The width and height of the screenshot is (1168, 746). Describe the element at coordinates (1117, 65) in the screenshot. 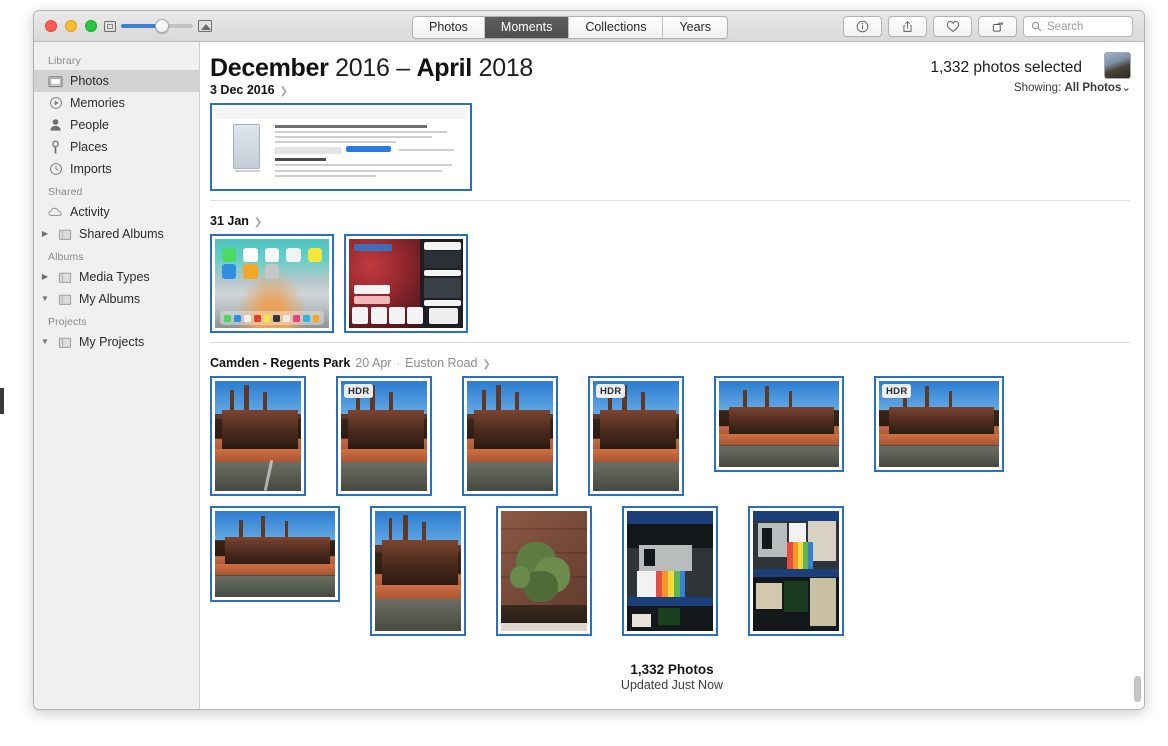

I see `selection-thumbnail` at that location.